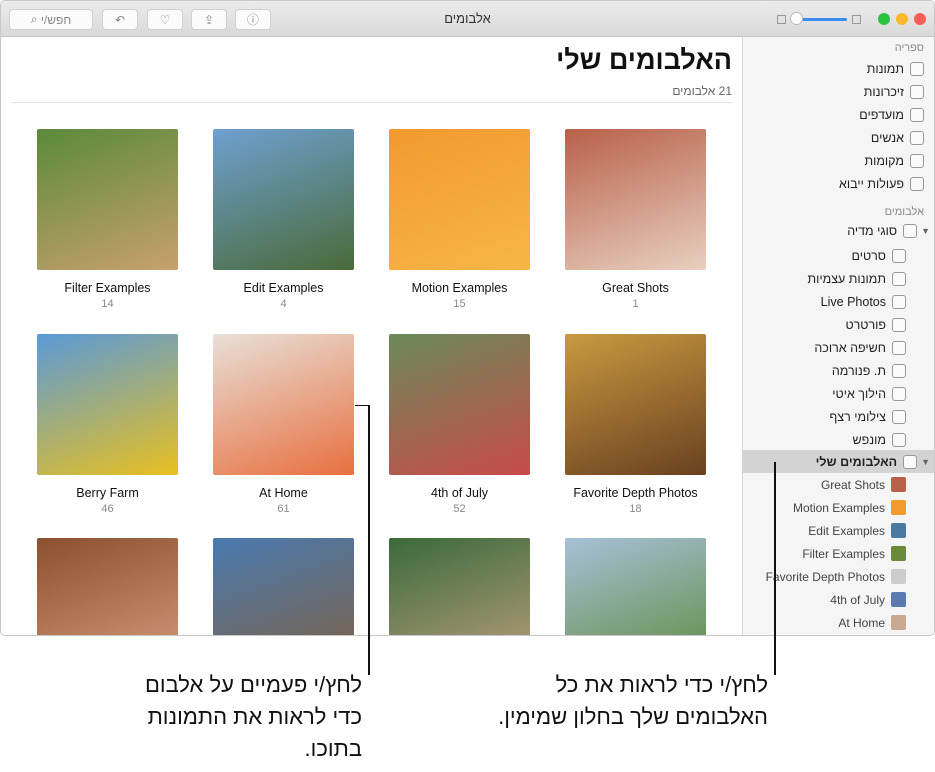 This screenshot has height=772, width=935. Describe the element at coordinates (838, 599) in the screenshot. I see `sidebar-item: 4th of July` at that location.